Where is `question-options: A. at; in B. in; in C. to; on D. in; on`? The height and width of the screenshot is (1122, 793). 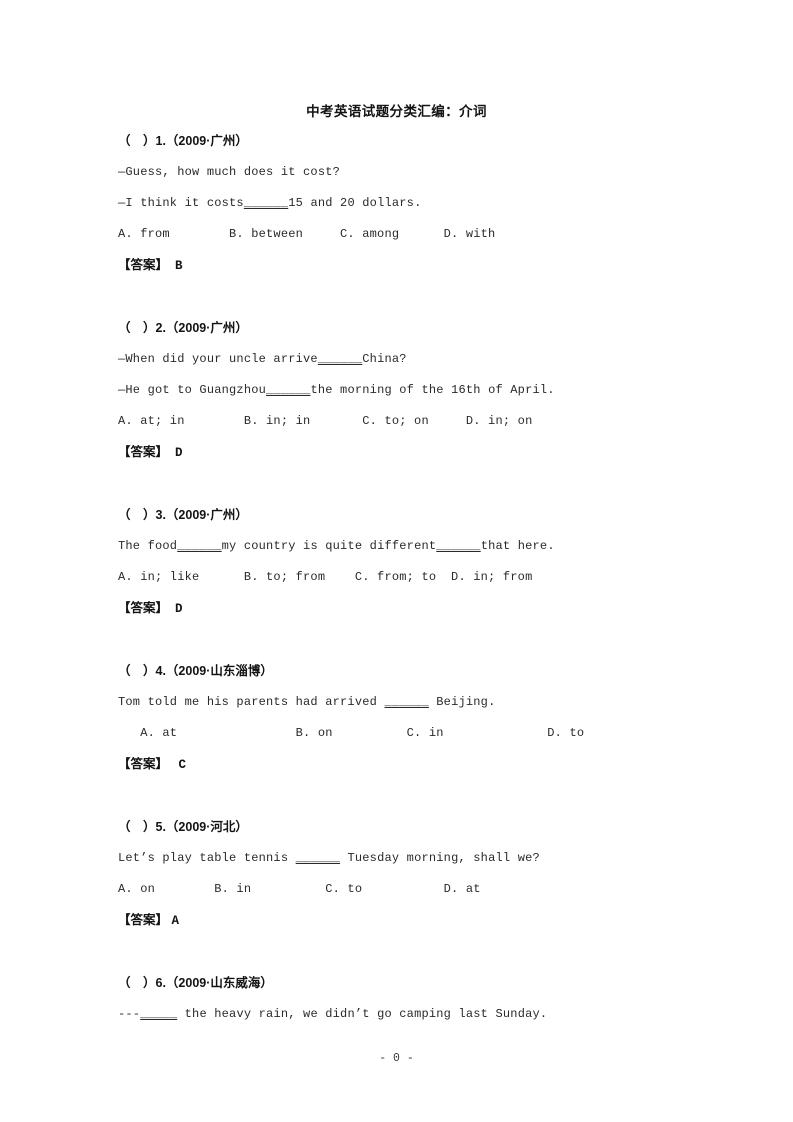
question-options: A. at; in B. in; in C. to; on D. in; on is located at coordinates (418, 421).